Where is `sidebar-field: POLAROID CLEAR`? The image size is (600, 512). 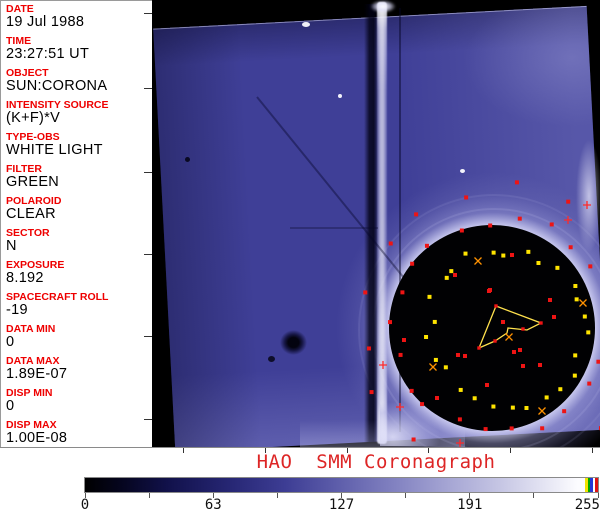
sidebar-field: POLAROID CLEAR is located at coordinates (79, 209).